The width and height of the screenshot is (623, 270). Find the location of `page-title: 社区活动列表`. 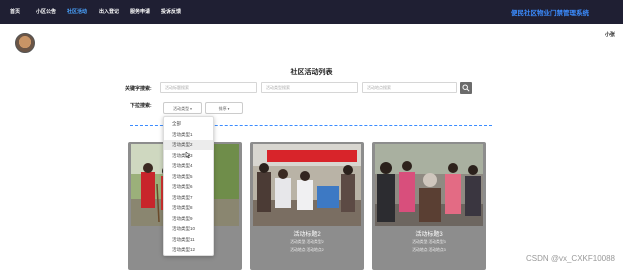

page-title: 社区活动列表 is located at coordinates (311, 72).